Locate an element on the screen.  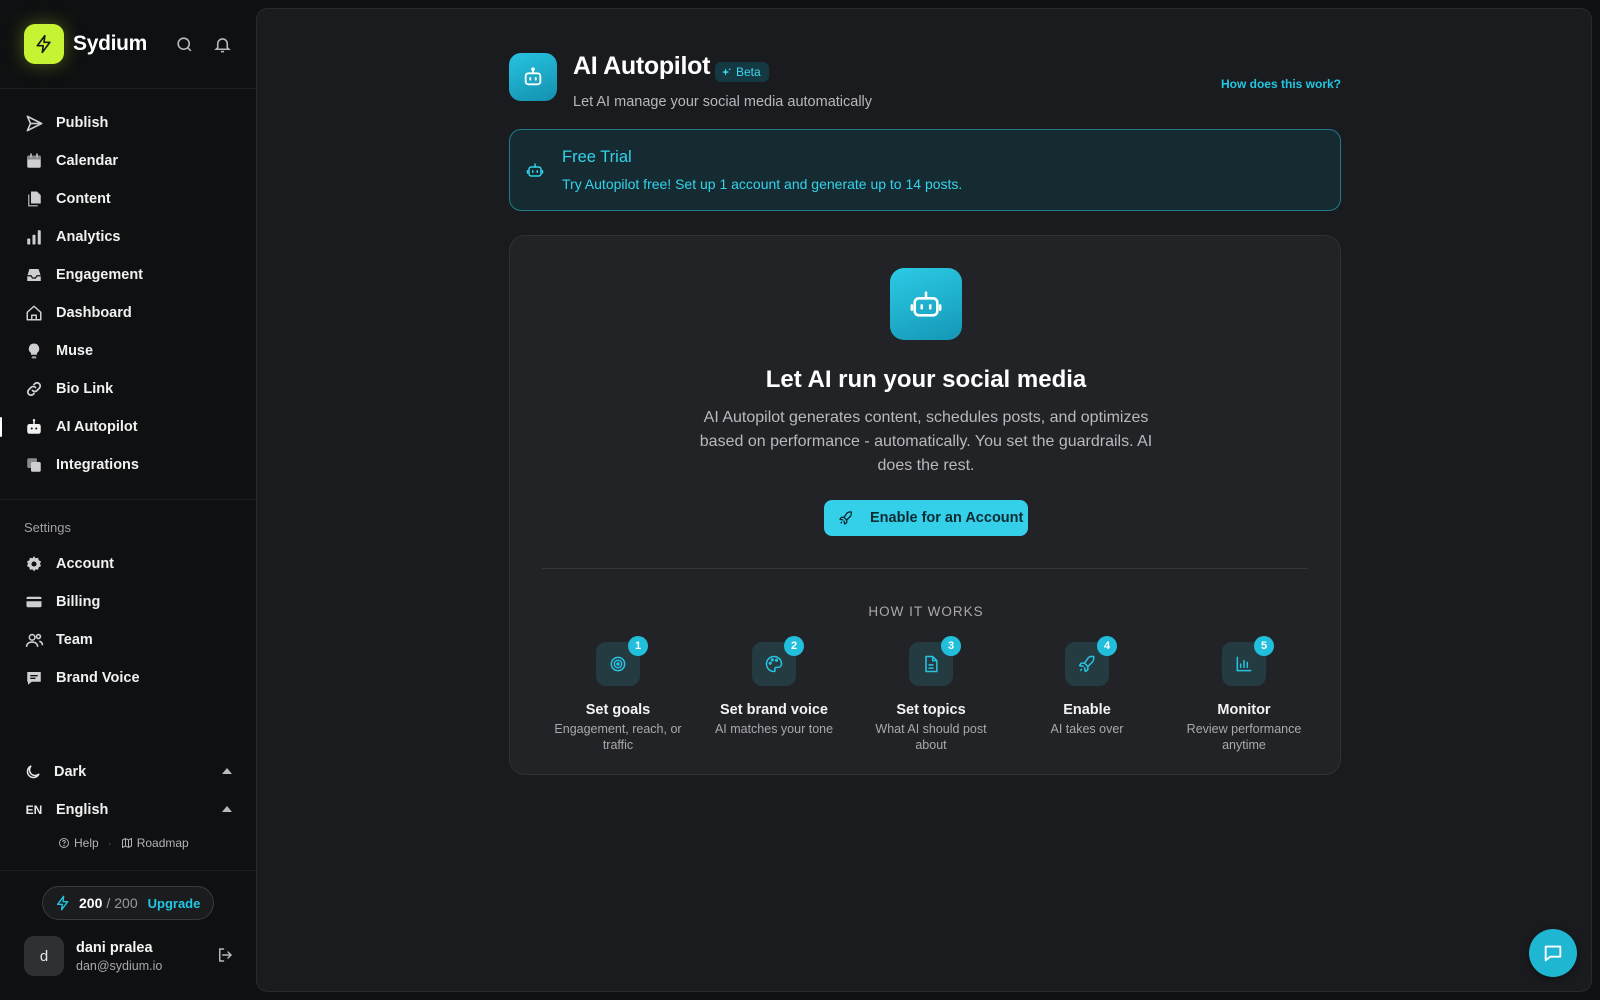
step-item: 3 Set topics What AI should post about is located at coordinates (931, 694).